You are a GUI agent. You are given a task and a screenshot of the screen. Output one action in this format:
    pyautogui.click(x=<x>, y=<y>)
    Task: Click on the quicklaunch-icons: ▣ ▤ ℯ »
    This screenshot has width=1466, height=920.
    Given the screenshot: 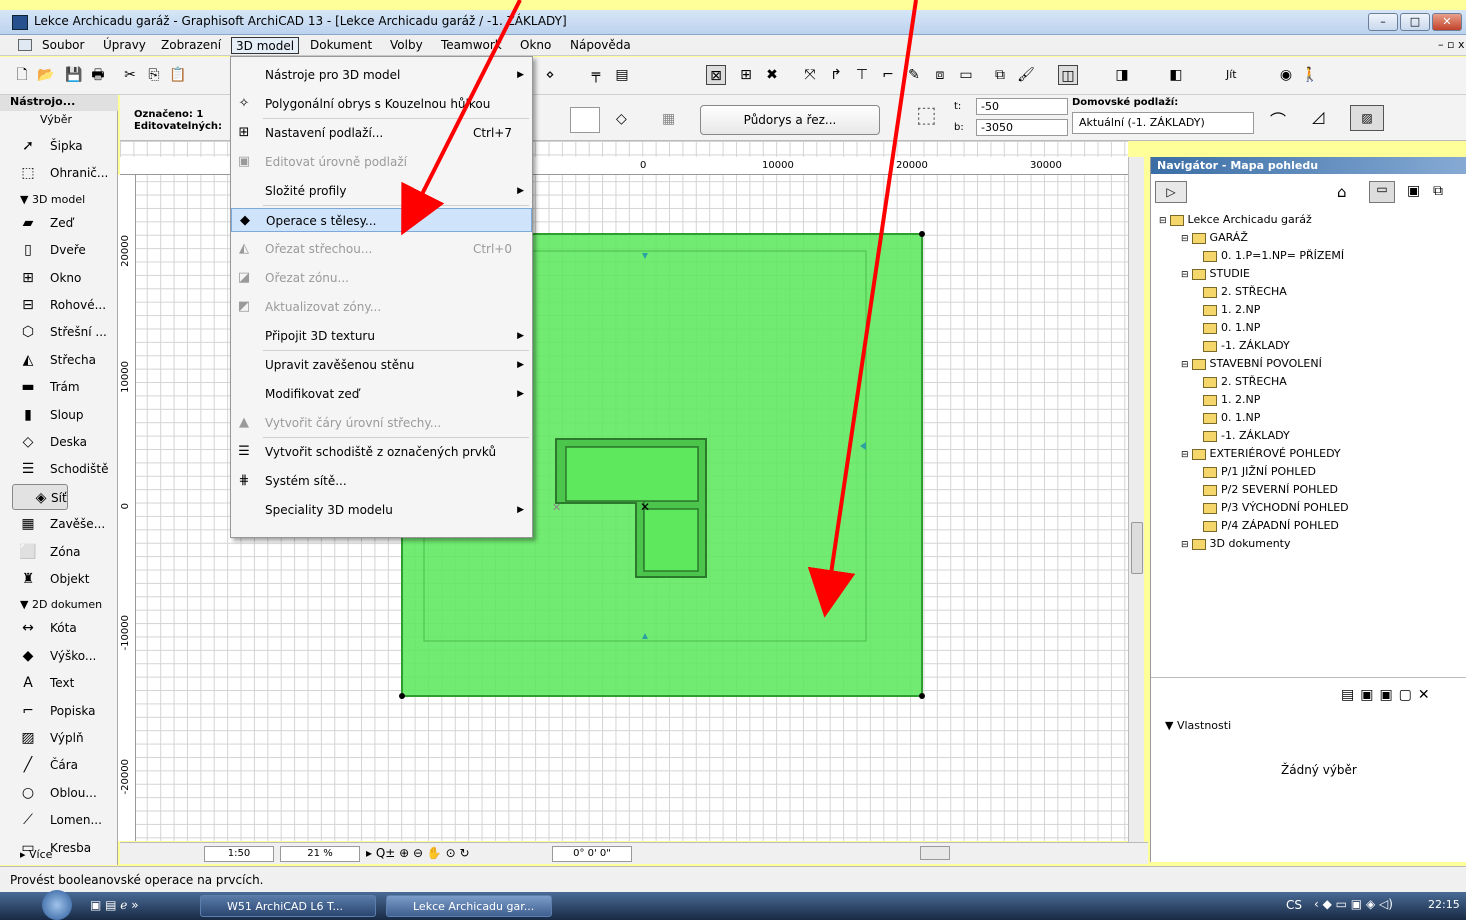 What is the action you would take?
    pyautogui.click(x=114, y=905)
    